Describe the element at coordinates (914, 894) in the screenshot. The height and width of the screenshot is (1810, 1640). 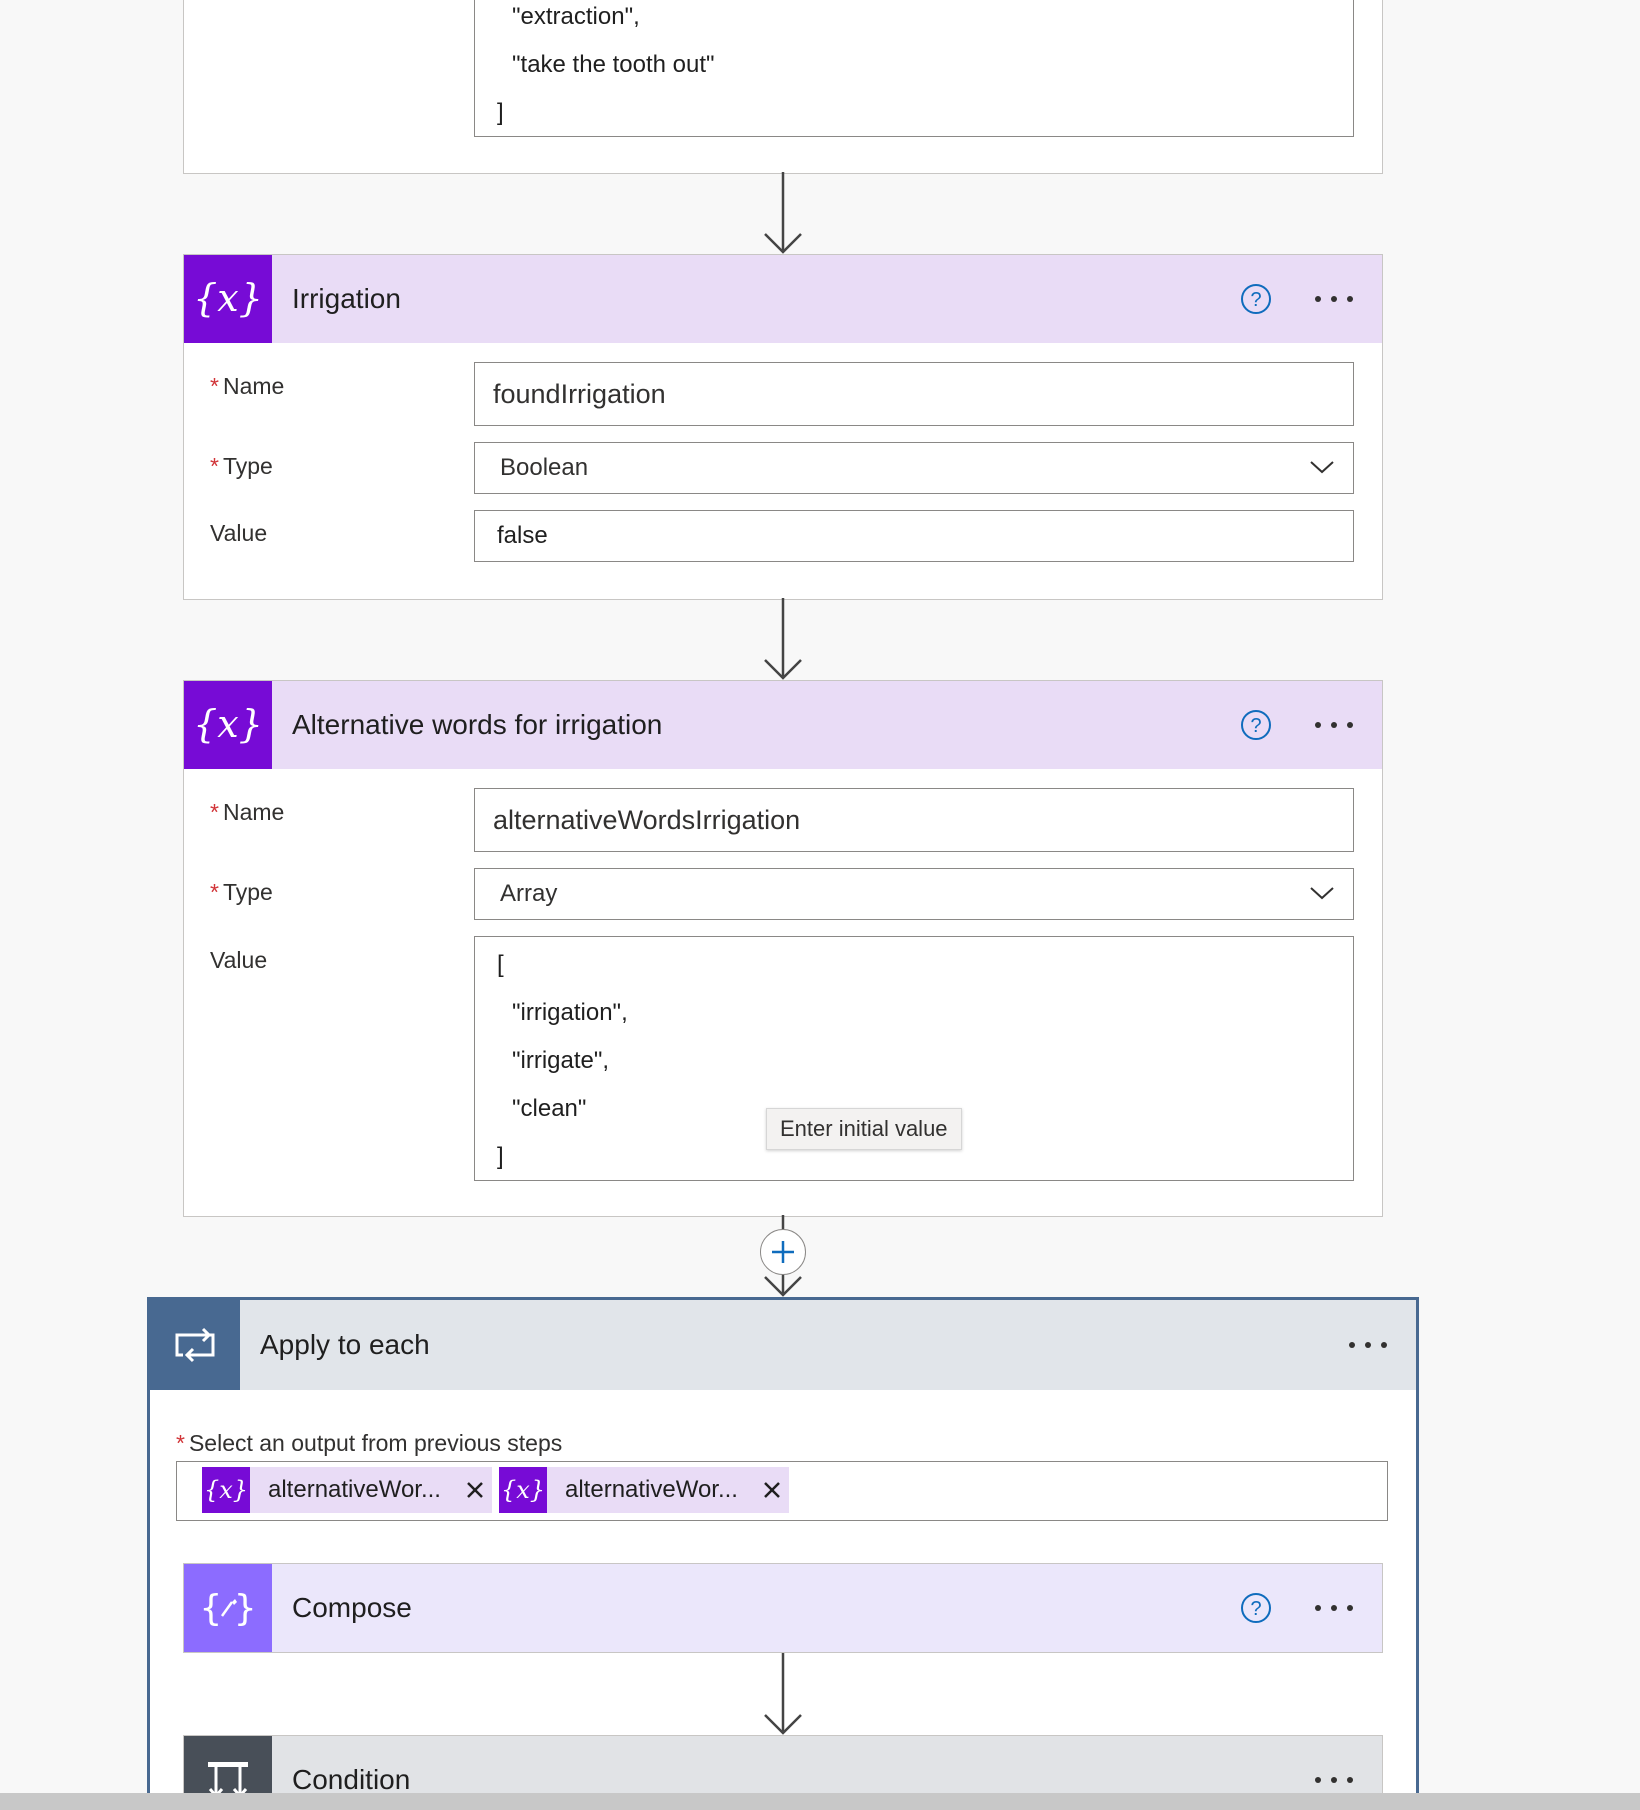
I see `type-dropdown: Array` at that location.